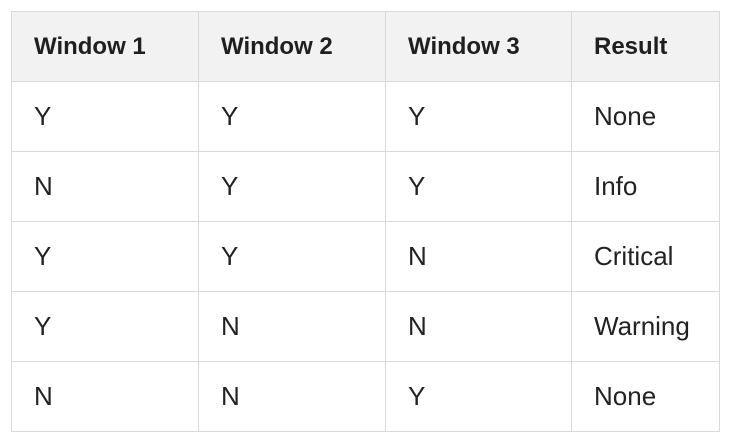 This screenshot has width=730, height=444. What do you see at coordinates (645, 46) in the screenshot?
I see `column-header-result: Result` at bounding box center [645, 46].